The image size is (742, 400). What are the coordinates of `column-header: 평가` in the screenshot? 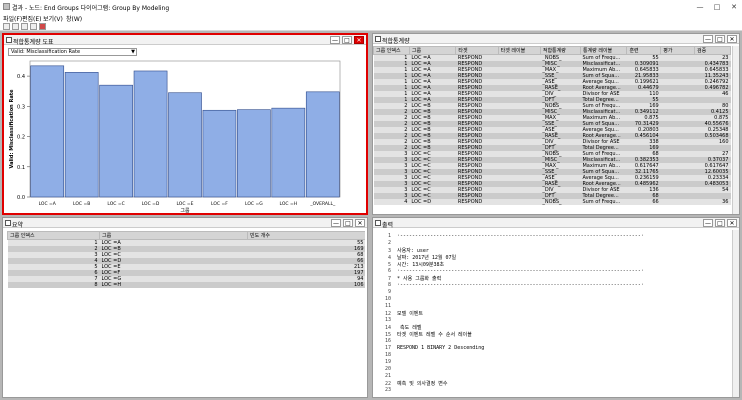 It's located at (678, 50).